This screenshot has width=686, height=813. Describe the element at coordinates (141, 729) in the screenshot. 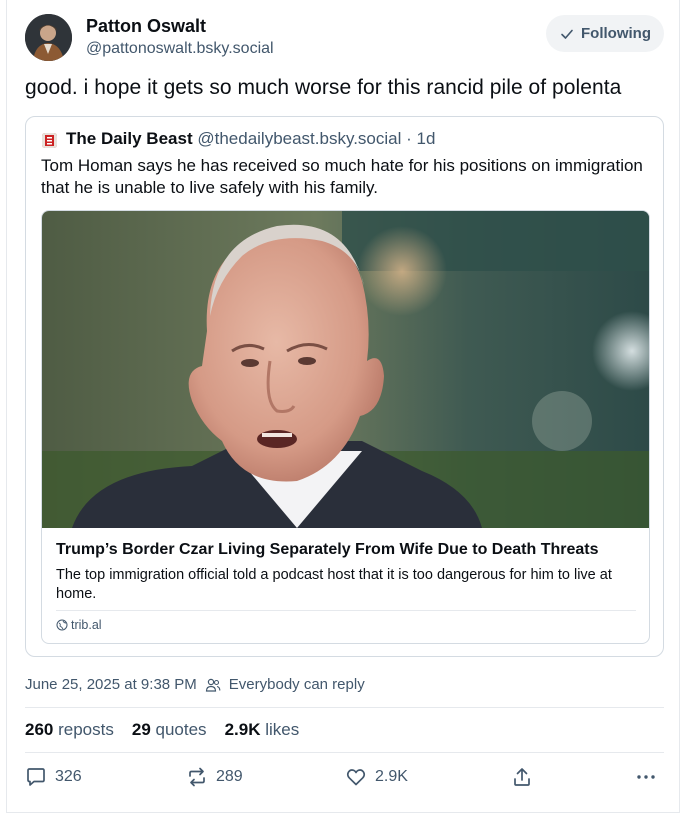

I see `quotes-count: 29` at that location.